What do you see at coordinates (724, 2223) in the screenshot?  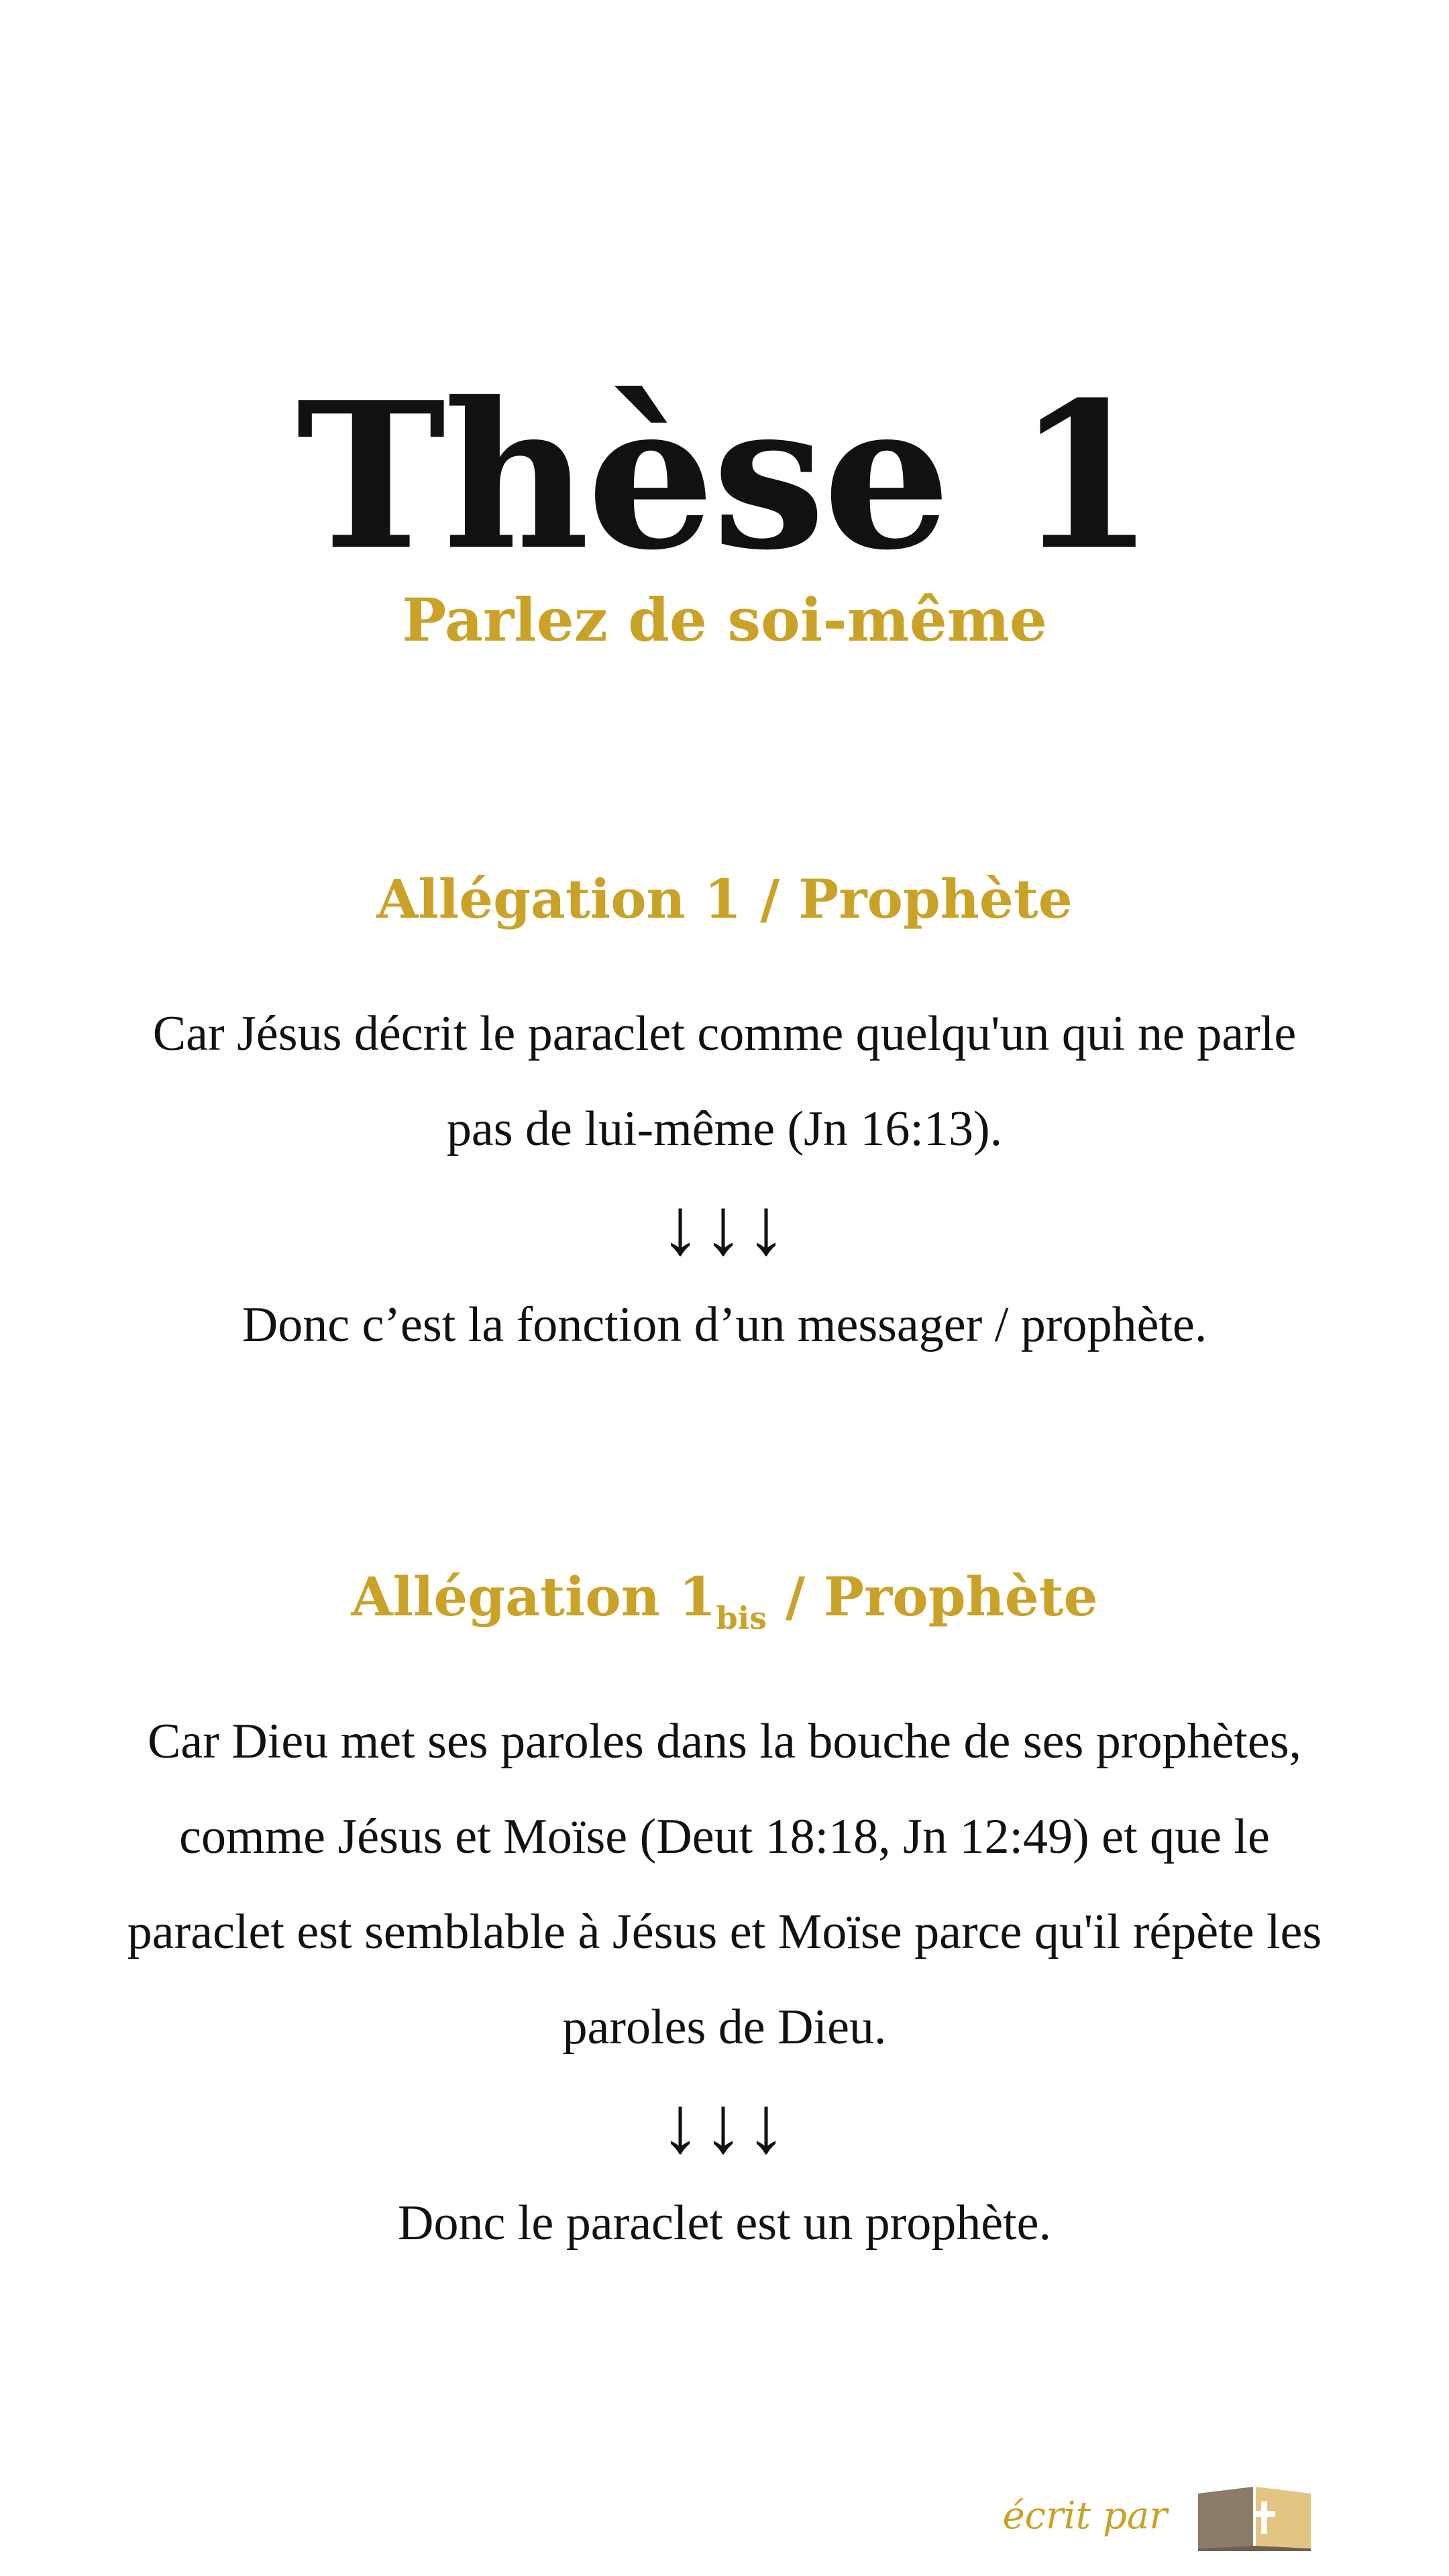 I see `allegation-1bis-conclusion: Donc le paraclet est un prophète.` at bounding box center [724, 2223].